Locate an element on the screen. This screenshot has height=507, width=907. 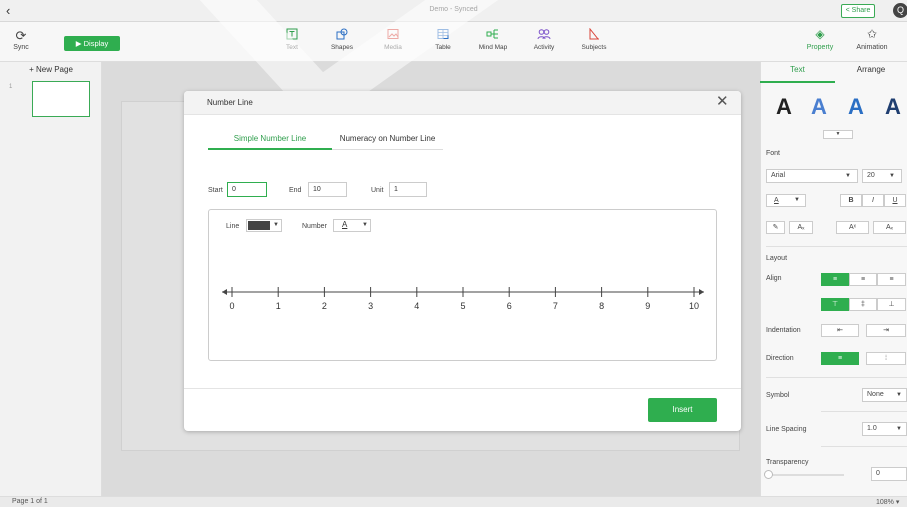
display-label: Display is located at coordinates (96, 43).